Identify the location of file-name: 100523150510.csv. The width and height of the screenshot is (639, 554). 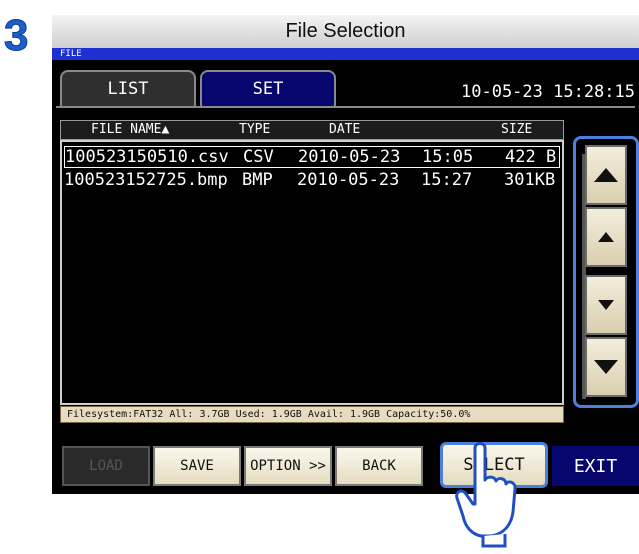
(147, 157).